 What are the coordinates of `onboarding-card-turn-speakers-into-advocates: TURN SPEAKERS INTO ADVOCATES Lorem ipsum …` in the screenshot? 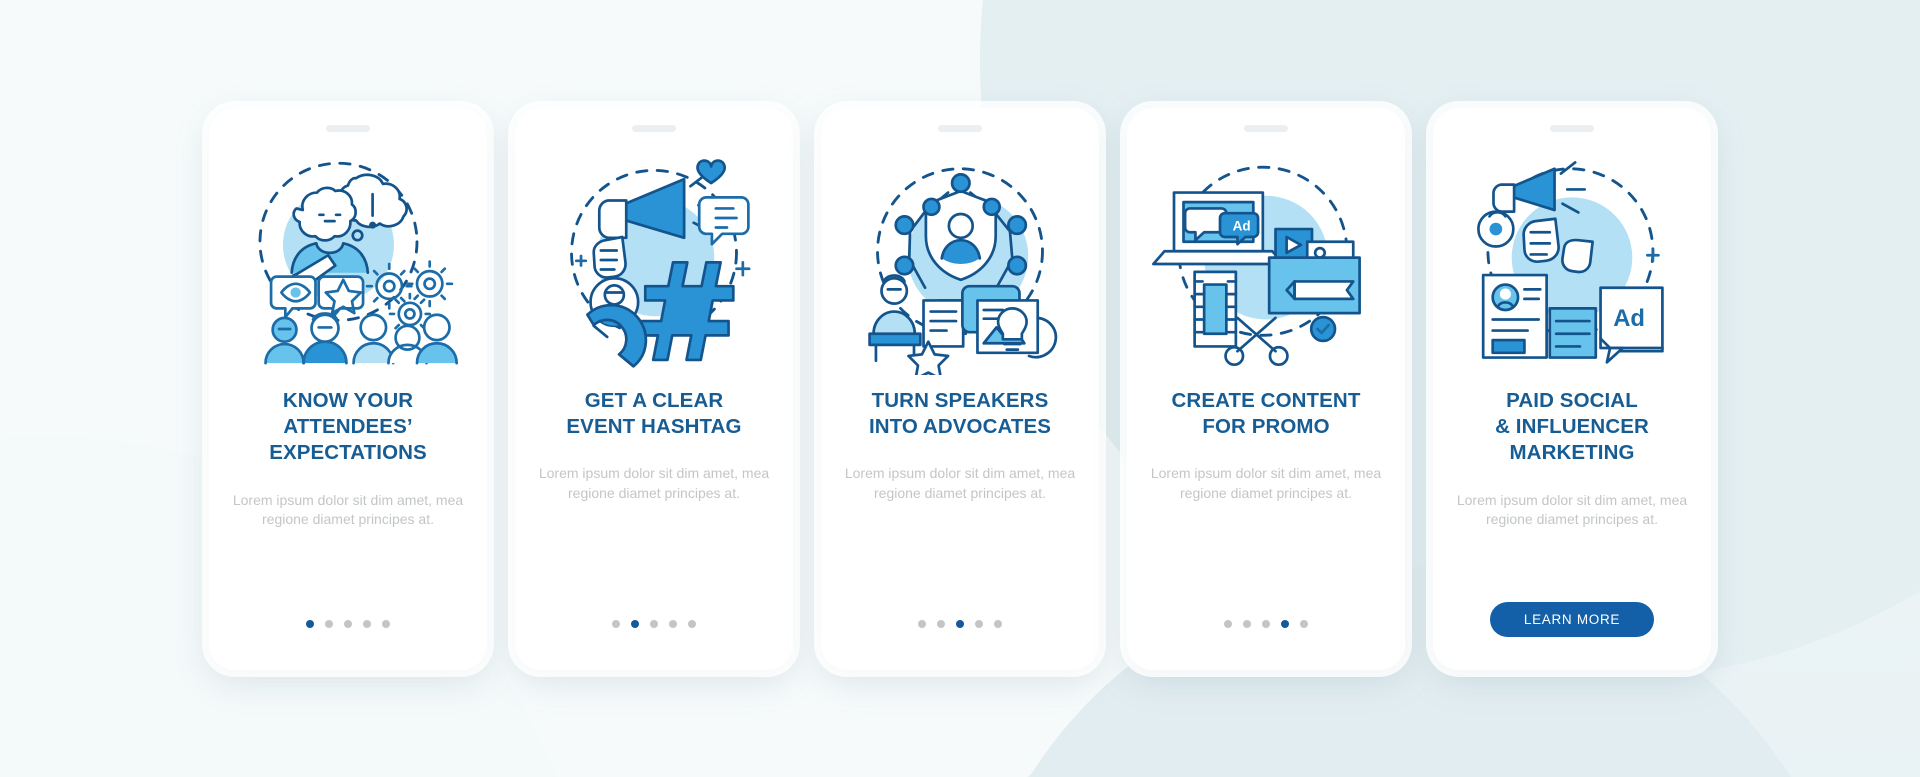 It's located at (960, 388).